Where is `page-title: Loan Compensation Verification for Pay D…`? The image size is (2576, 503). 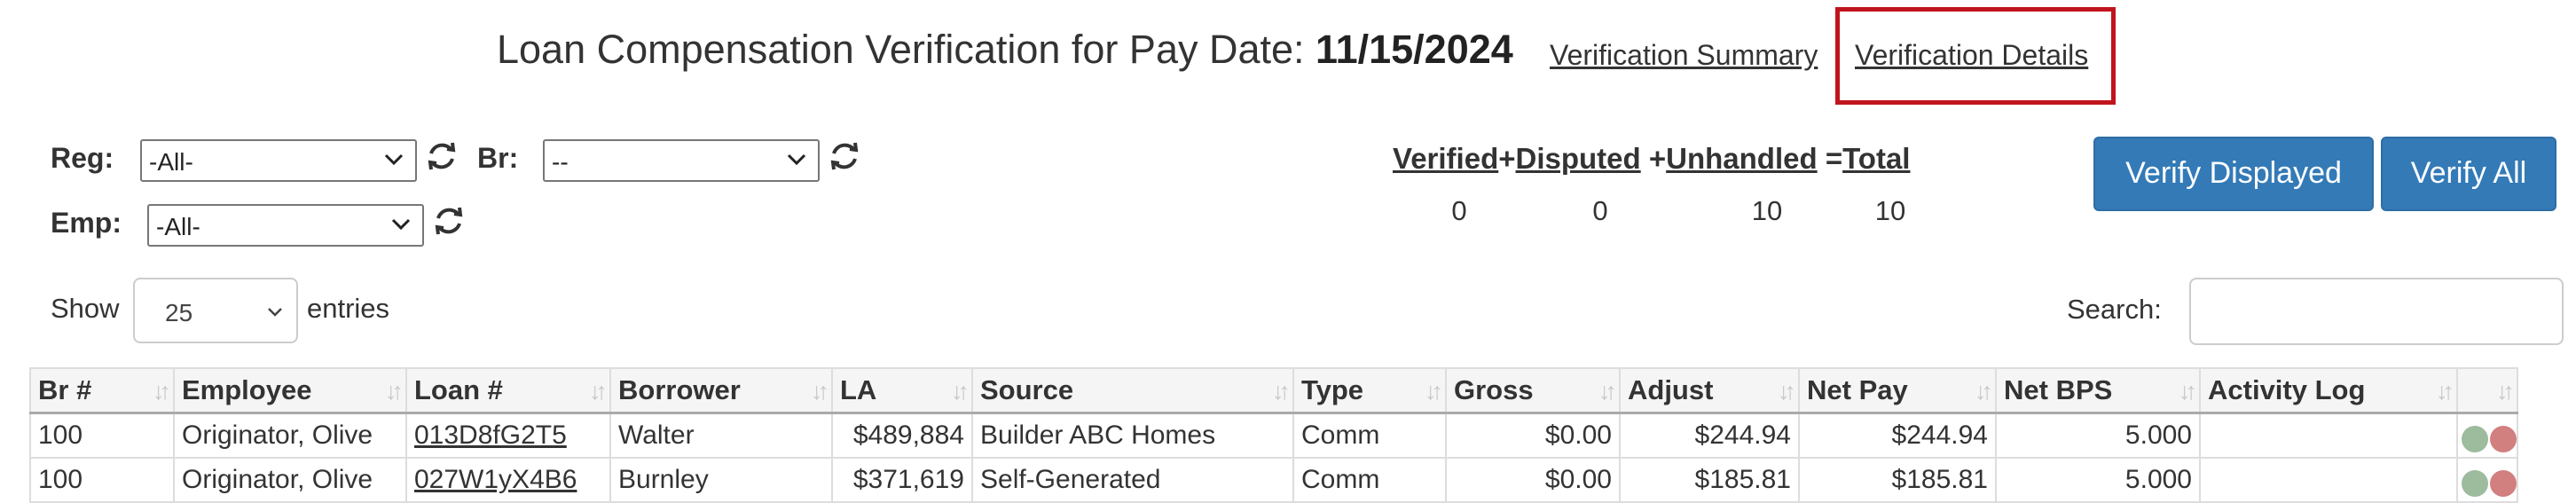 page-title: Loan Compensation Verification for Pay D… is located at coordinates (1005, 50).